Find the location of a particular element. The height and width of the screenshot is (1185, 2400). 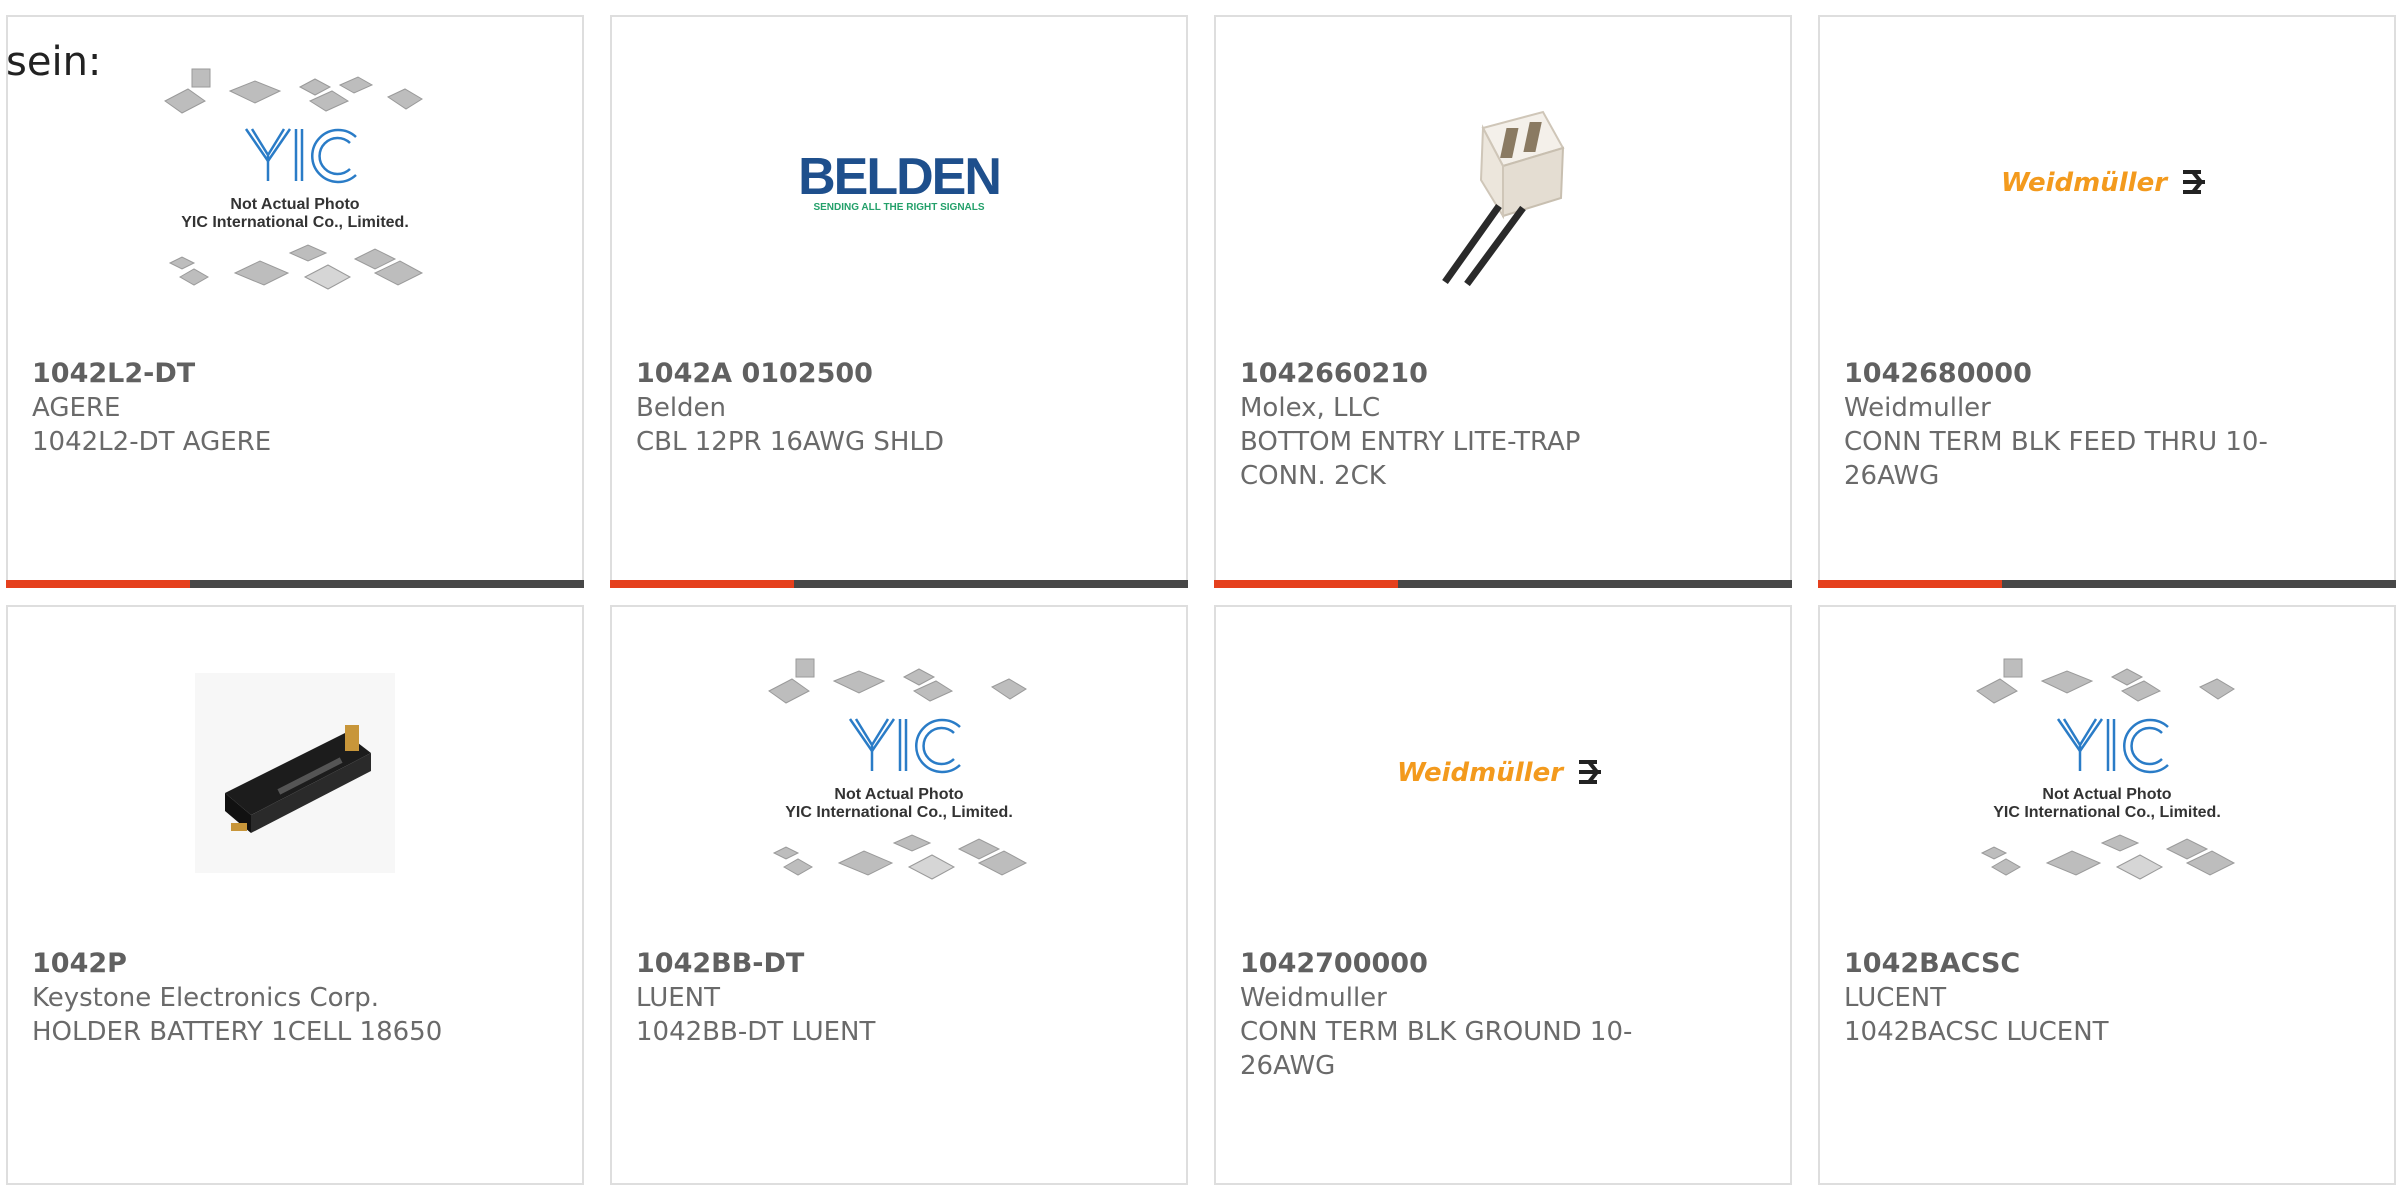

part-number: 1042700000 is located at coordinates (1334, 963).